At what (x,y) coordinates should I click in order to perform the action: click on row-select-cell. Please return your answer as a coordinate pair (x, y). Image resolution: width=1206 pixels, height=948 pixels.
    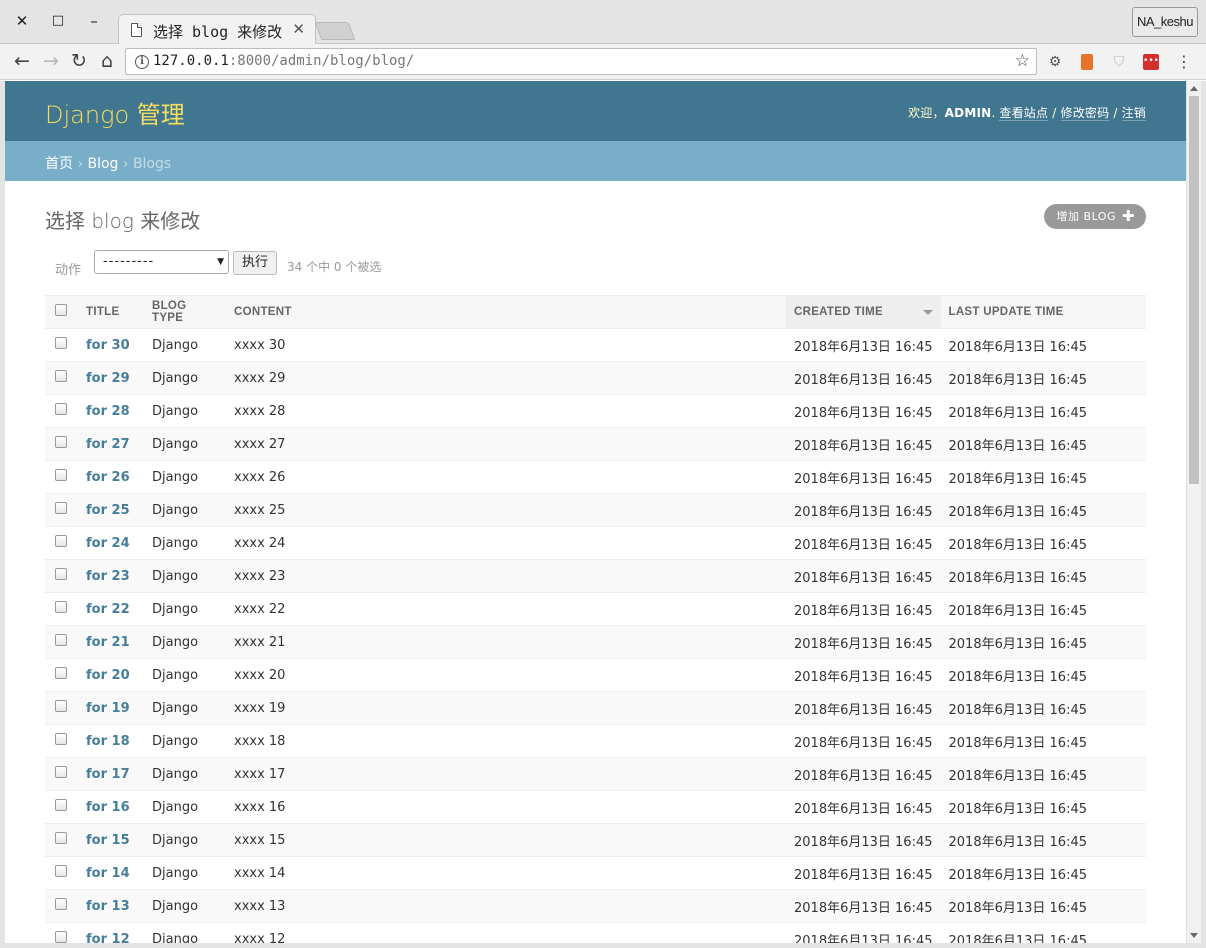
    Looking at the image, I should click on (61, 807).